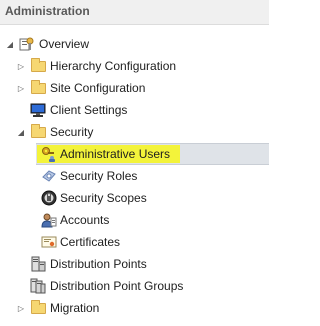 The height and width of the screenshot is (326, 320). I want to click on tree-item-label: Security Scopes, so click(103, 198).